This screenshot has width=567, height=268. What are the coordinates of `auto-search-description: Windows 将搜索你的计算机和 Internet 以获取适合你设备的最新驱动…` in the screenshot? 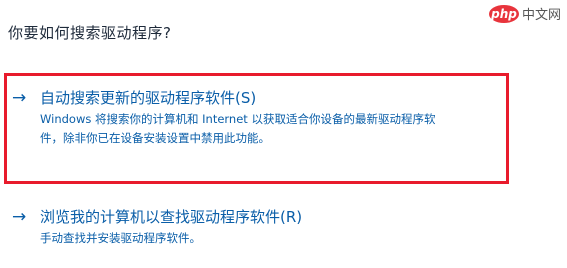 It's located at (268, 129).